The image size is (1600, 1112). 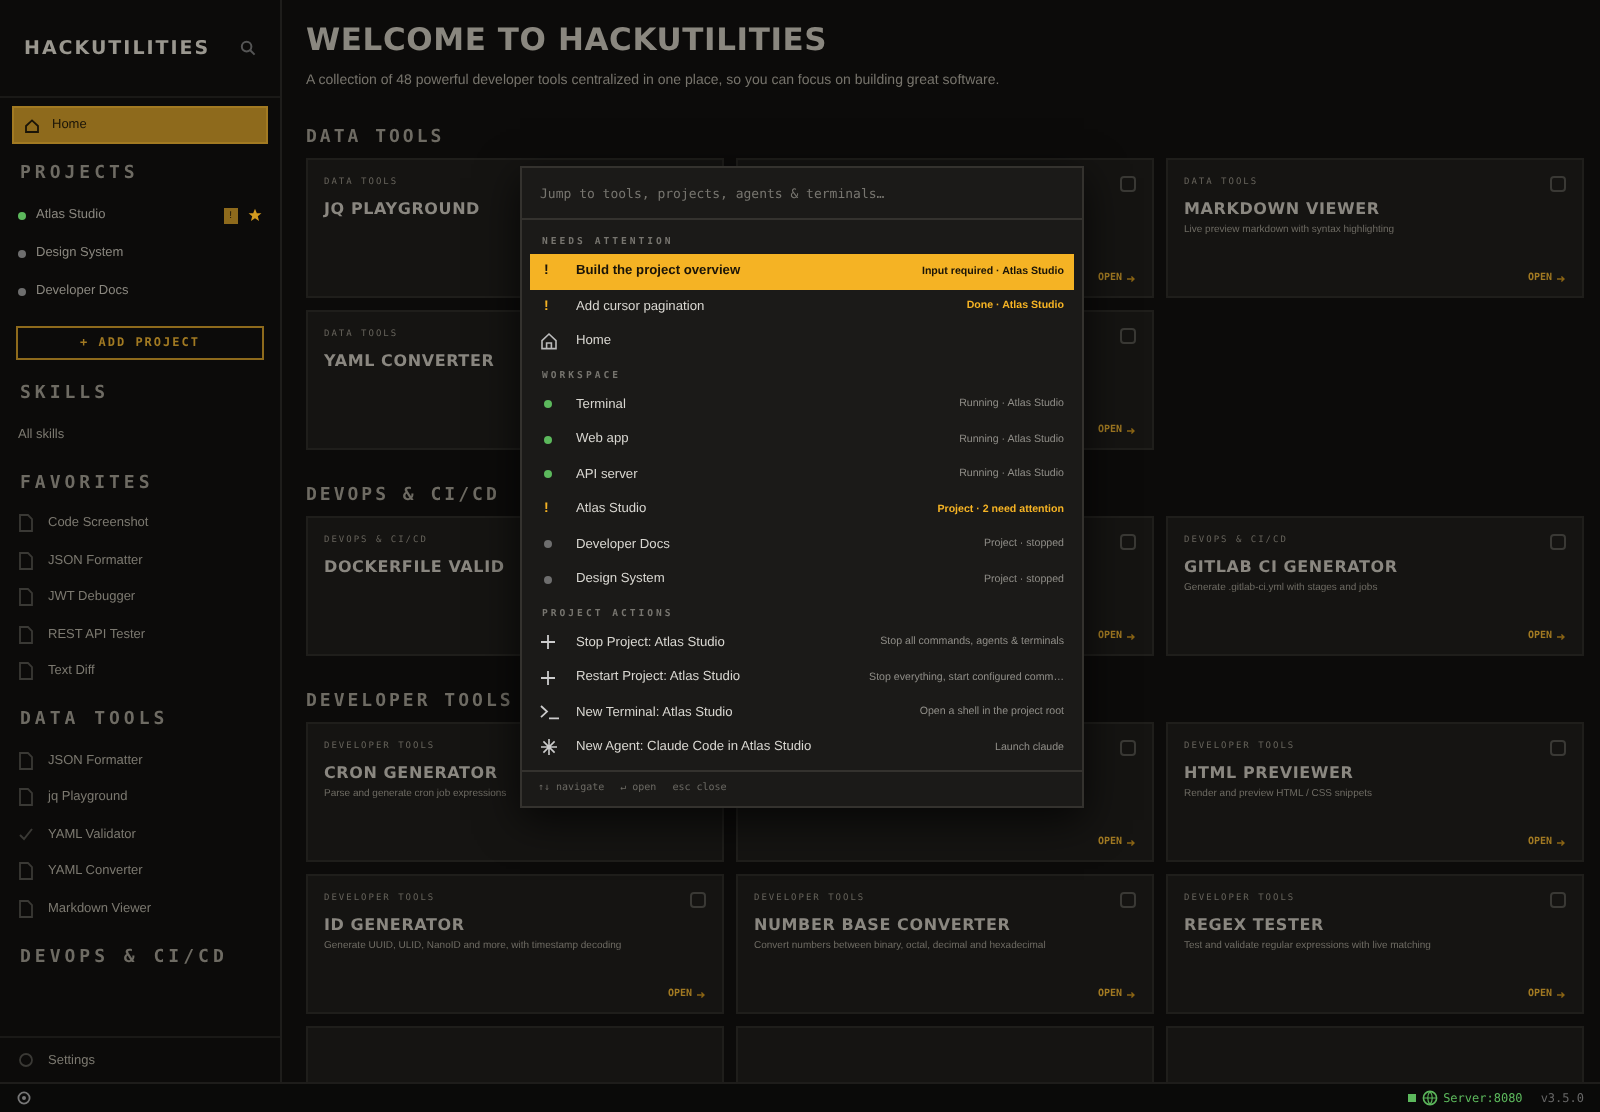 I want to click on card-title: NUMBER BASE CONVERTER, so click(x=882, y=925).